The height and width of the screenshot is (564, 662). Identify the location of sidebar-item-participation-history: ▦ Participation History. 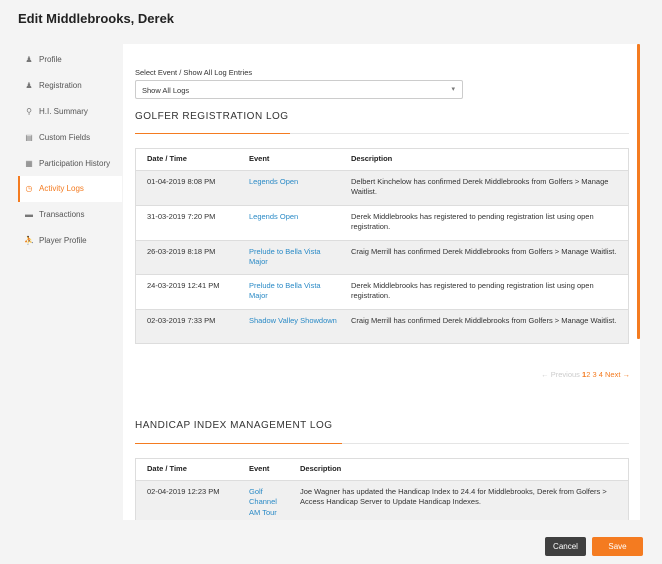
(70, 163).